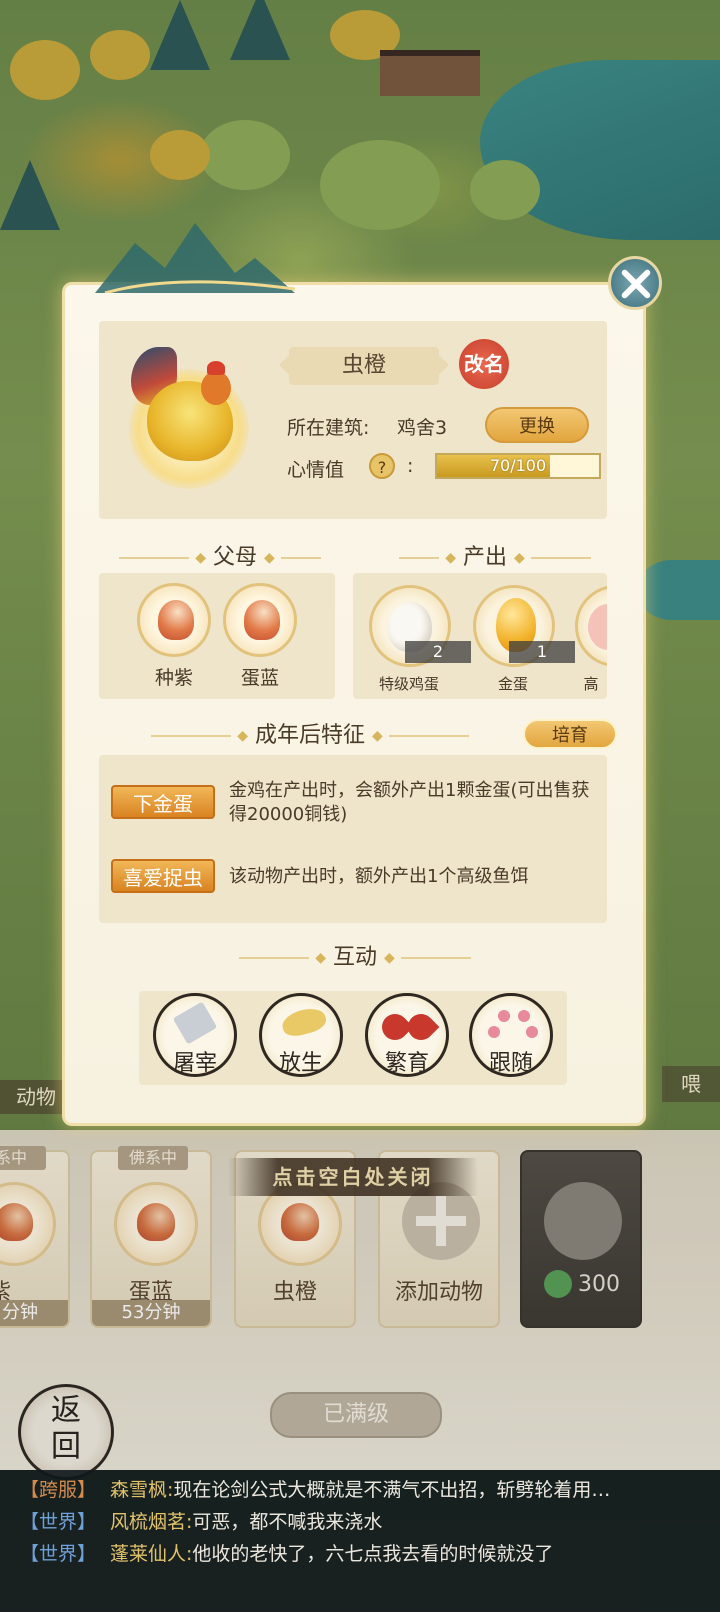  Describe the element at coordinates (355, 955) in the screenshot. I see `interact-title: ◆ 互动 ◆` at that location.